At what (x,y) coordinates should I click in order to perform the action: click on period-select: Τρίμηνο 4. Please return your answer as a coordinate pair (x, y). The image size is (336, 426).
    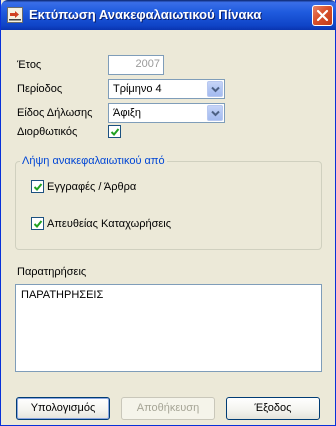
    Looking at the image, I should click on (166, 89).